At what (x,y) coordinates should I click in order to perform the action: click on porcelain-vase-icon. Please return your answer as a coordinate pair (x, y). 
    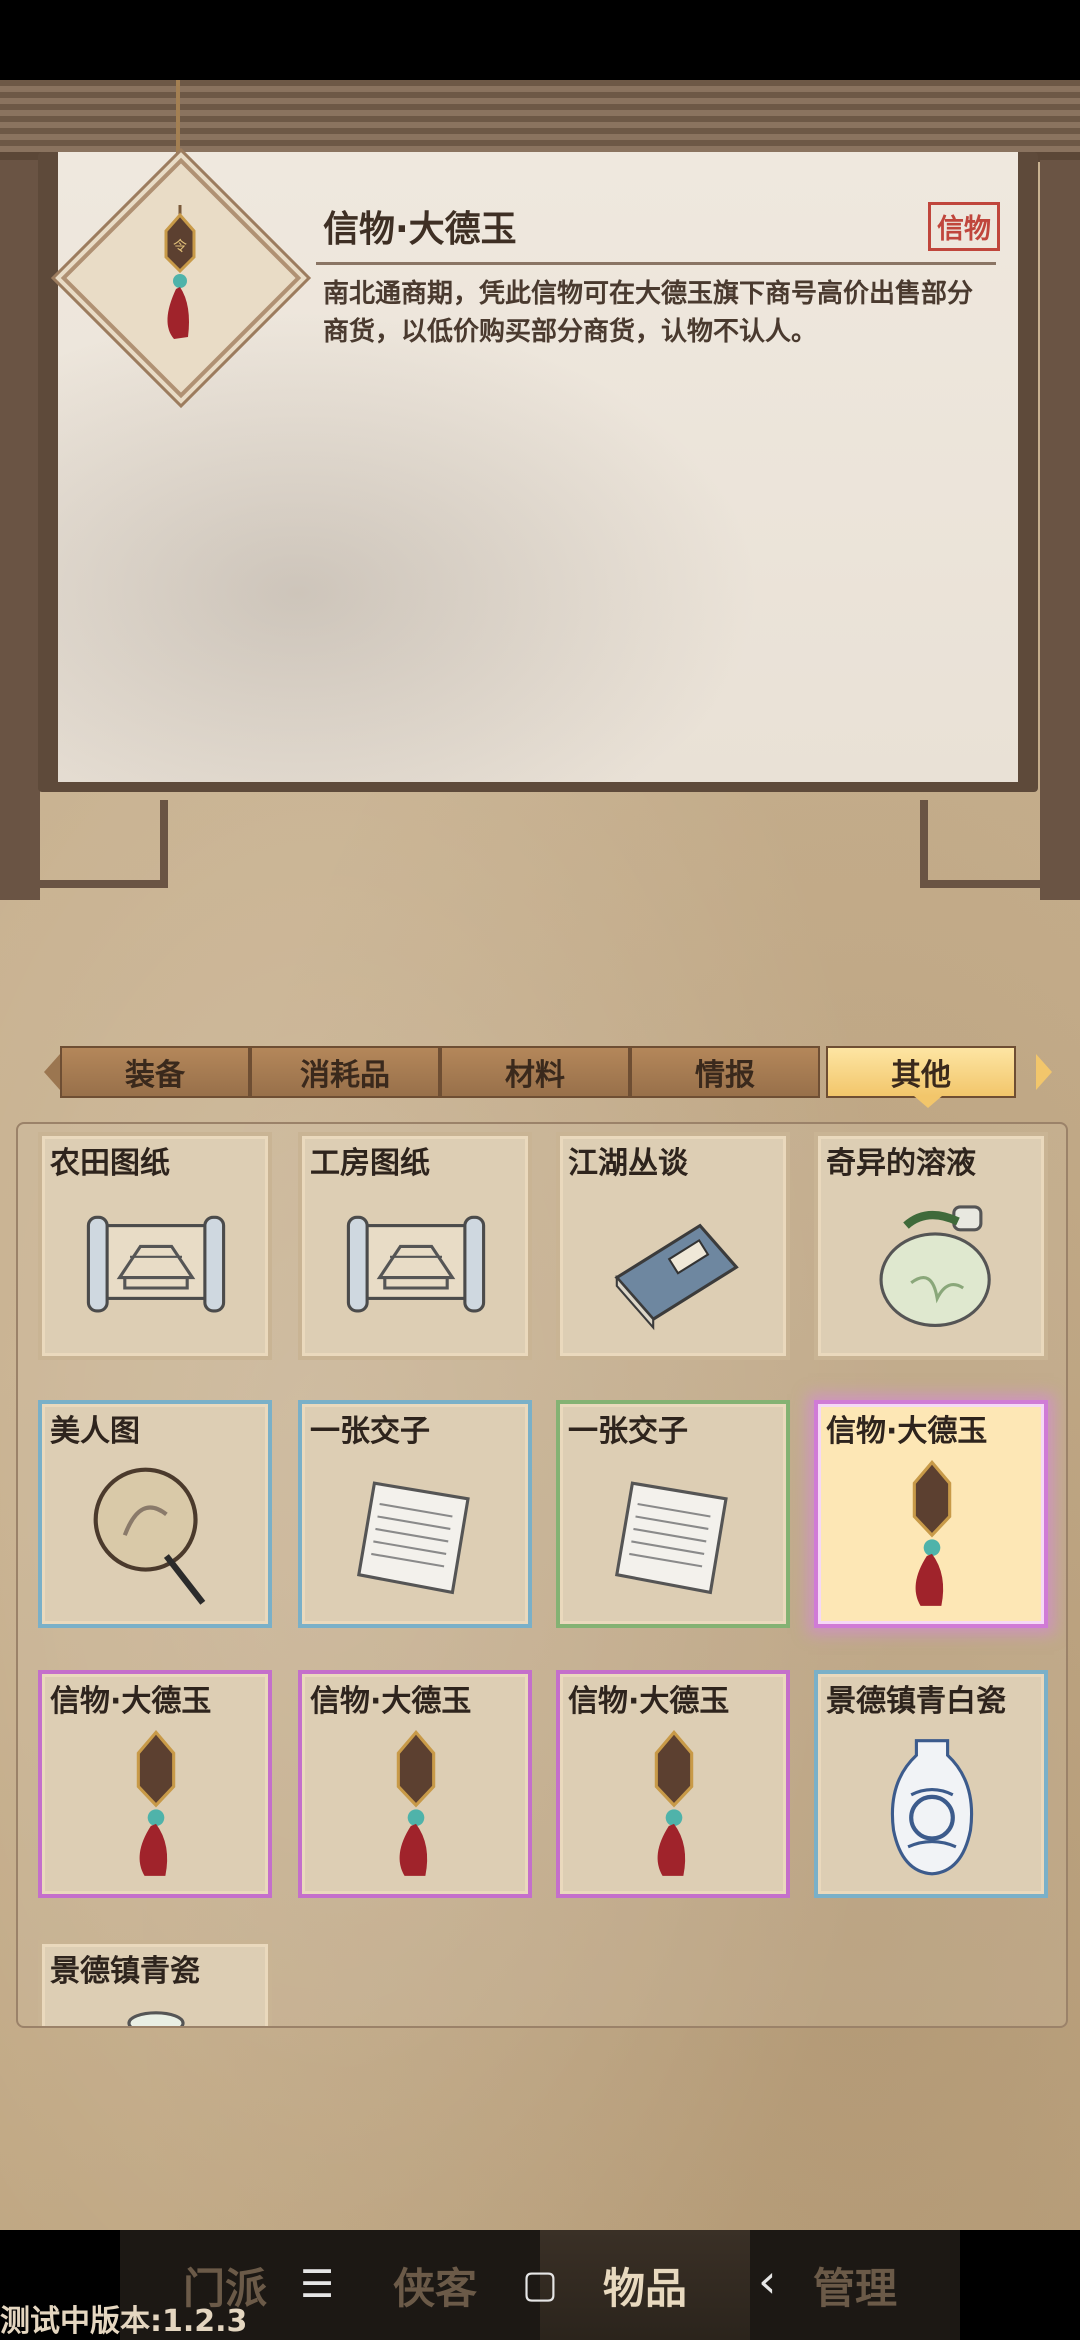
    Looking at the image, I should click on (932, 1807).